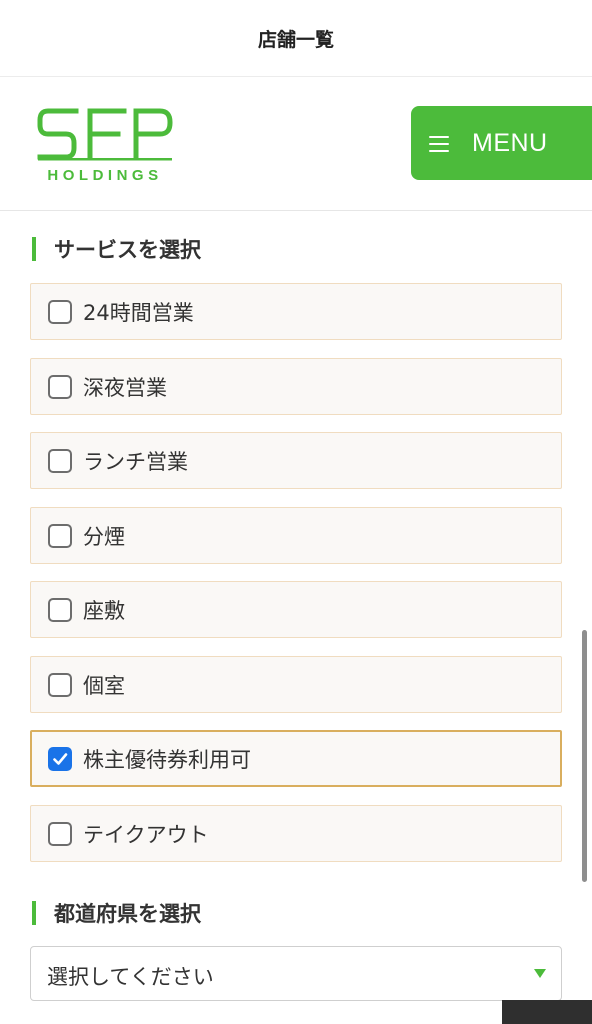 The width and height of the screenshot is (592, 1024). I want to click on service-option-label: 分煙, so click(104, 536).